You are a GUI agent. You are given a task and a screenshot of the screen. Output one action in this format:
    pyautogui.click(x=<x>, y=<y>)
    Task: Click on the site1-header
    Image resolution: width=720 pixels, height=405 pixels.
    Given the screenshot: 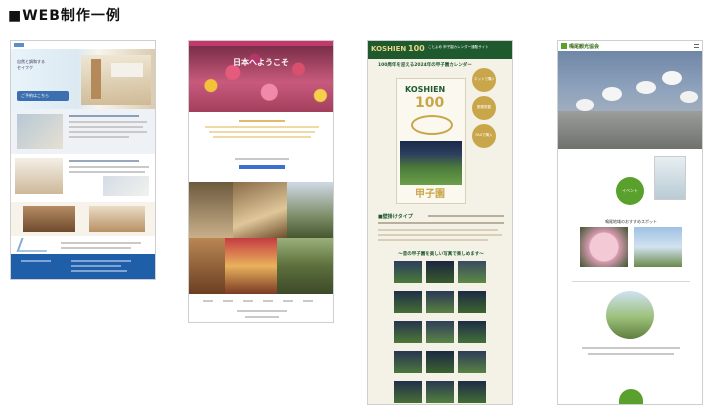 What is the action you would take?
    pyautogui.click(x=83, y=45)
    